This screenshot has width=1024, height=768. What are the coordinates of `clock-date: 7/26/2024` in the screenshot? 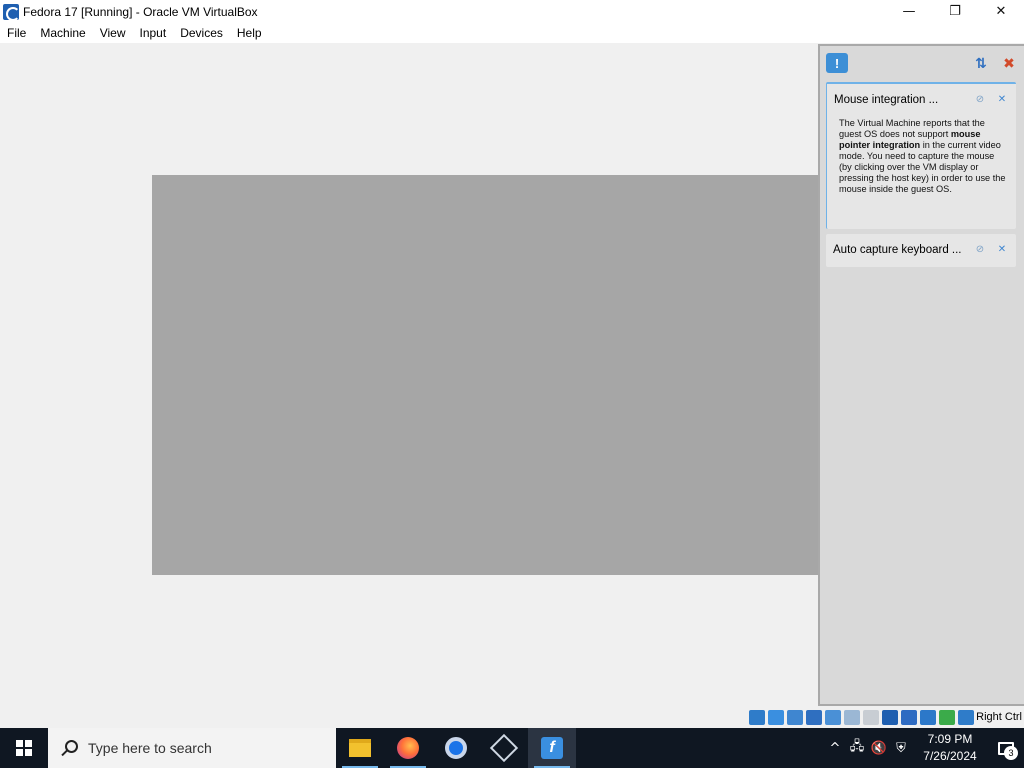 It's located at (950, 756).